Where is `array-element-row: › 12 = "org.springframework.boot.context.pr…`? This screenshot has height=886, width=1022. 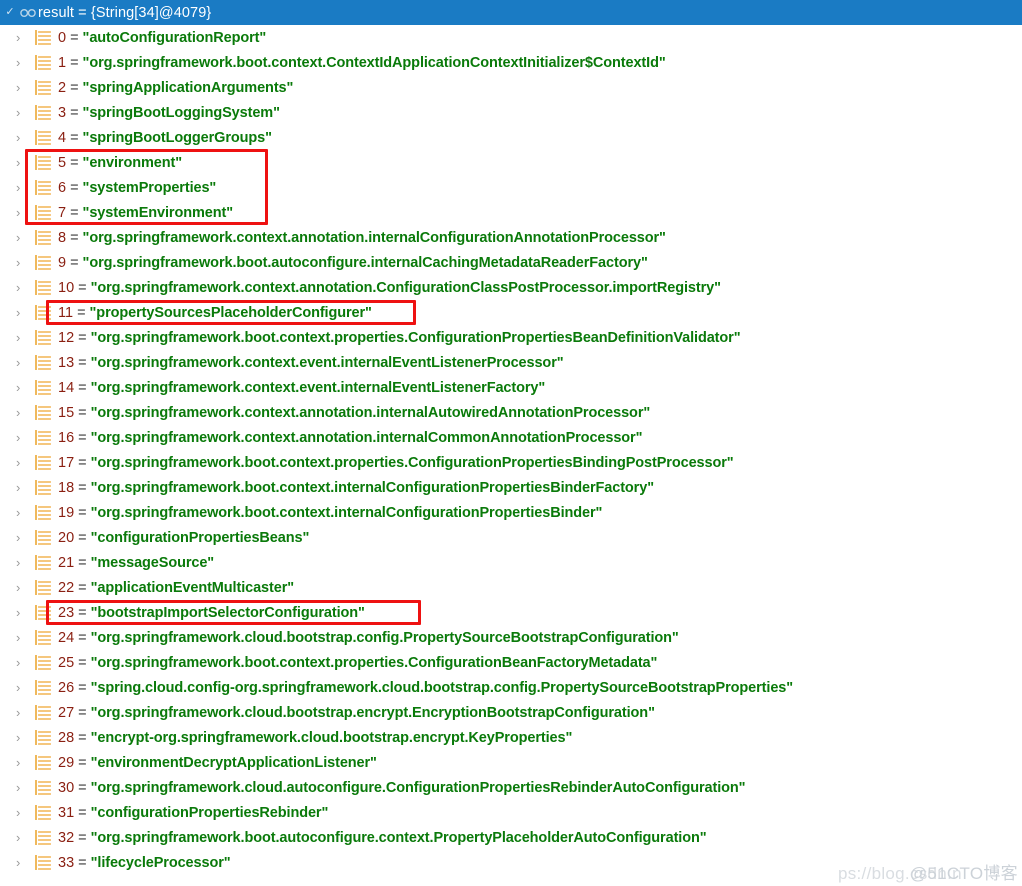 array-element-row: › 12 = "org.springframework.boot.context.pr… is located at coordinates (511, 337).